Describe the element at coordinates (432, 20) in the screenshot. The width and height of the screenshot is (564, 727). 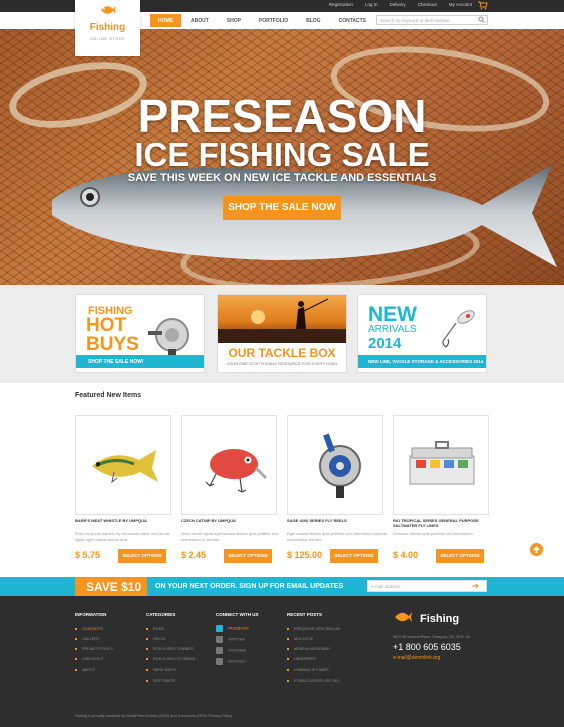
I see `search-input: Search by keyword or item number` at that location.